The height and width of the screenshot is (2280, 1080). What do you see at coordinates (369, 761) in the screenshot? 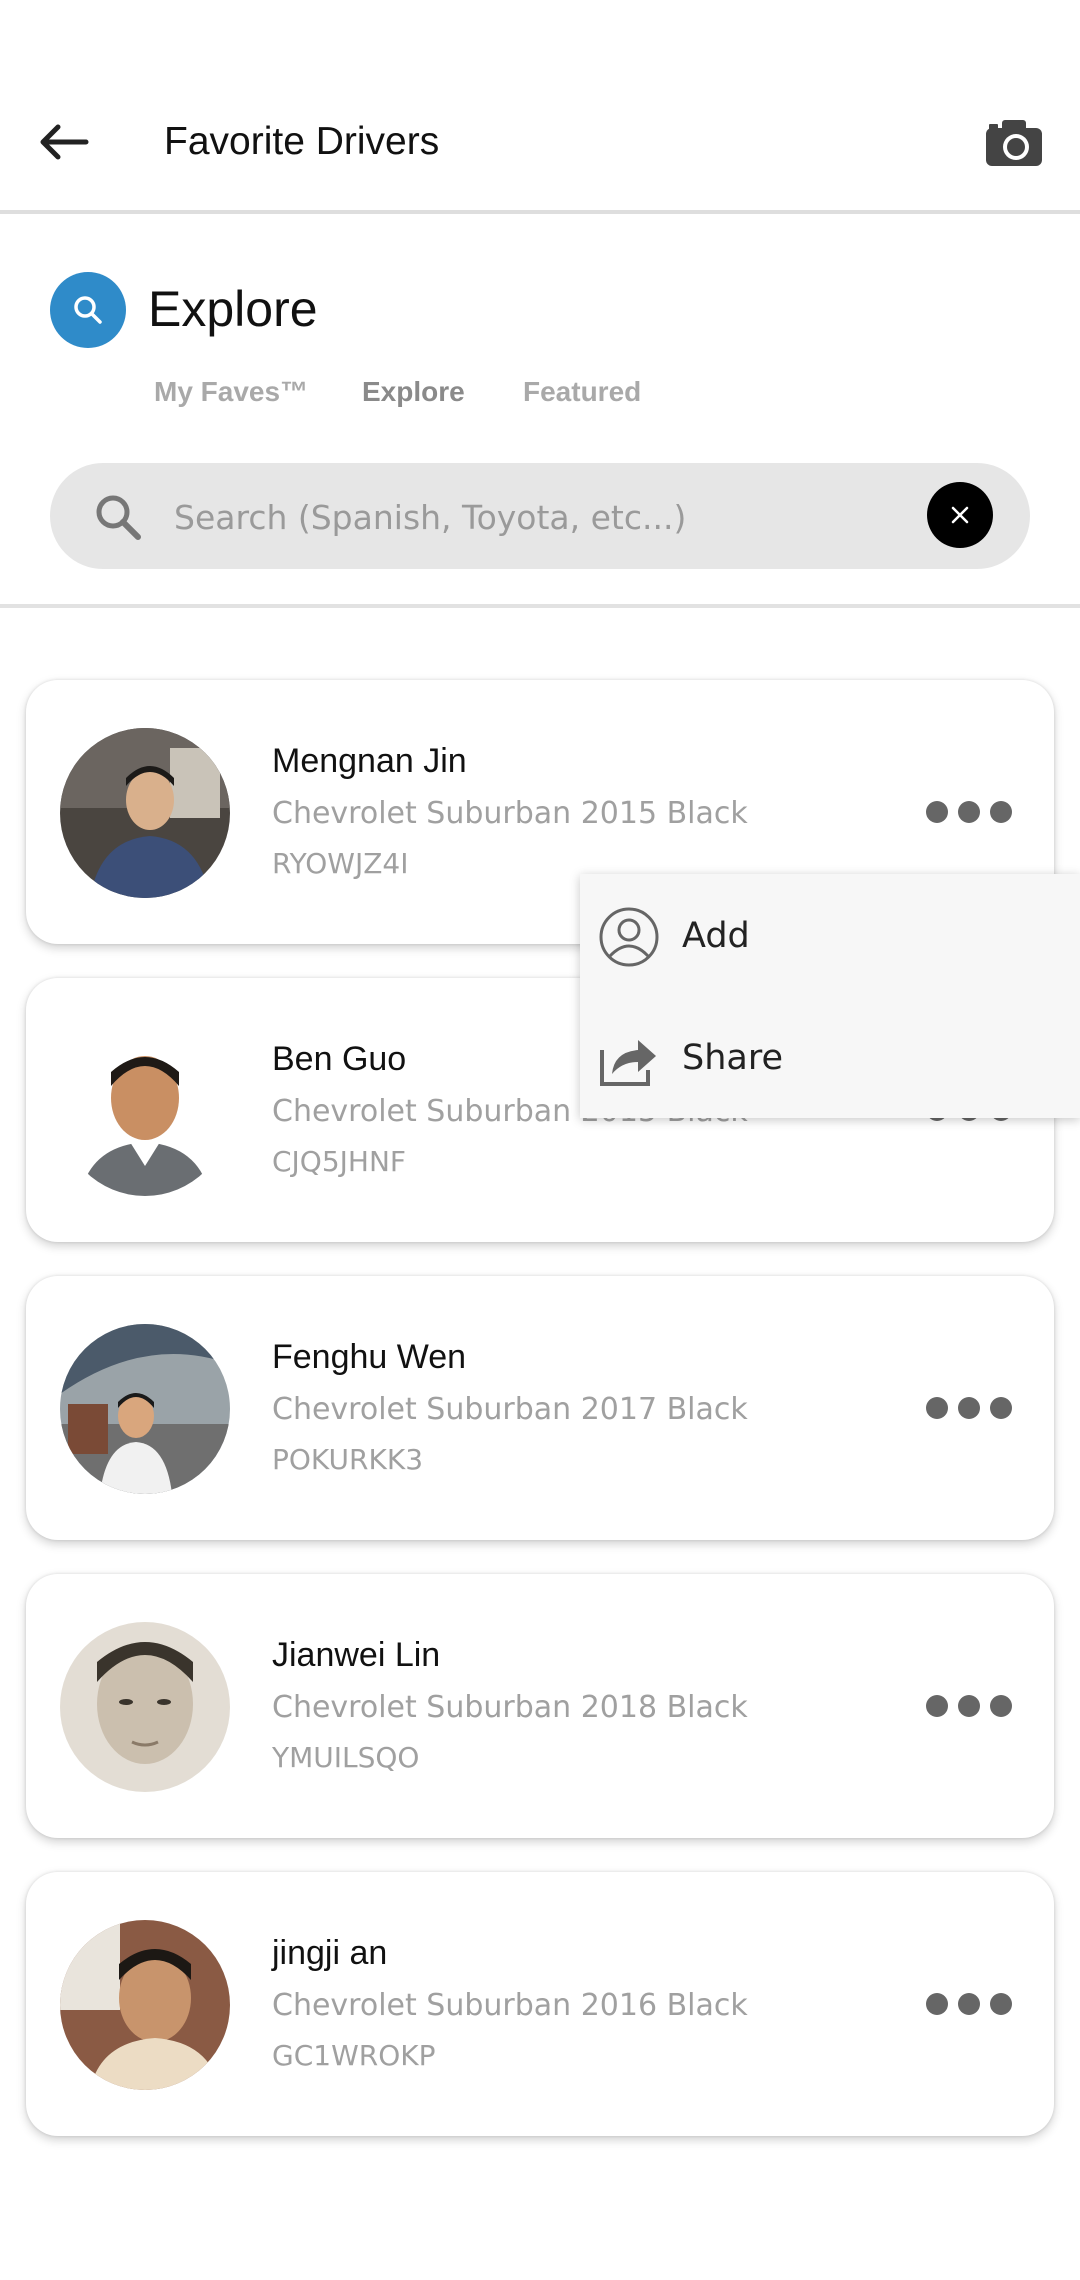
I see `driver-name: Mengnan Jin` at bounding box center [369, 761].